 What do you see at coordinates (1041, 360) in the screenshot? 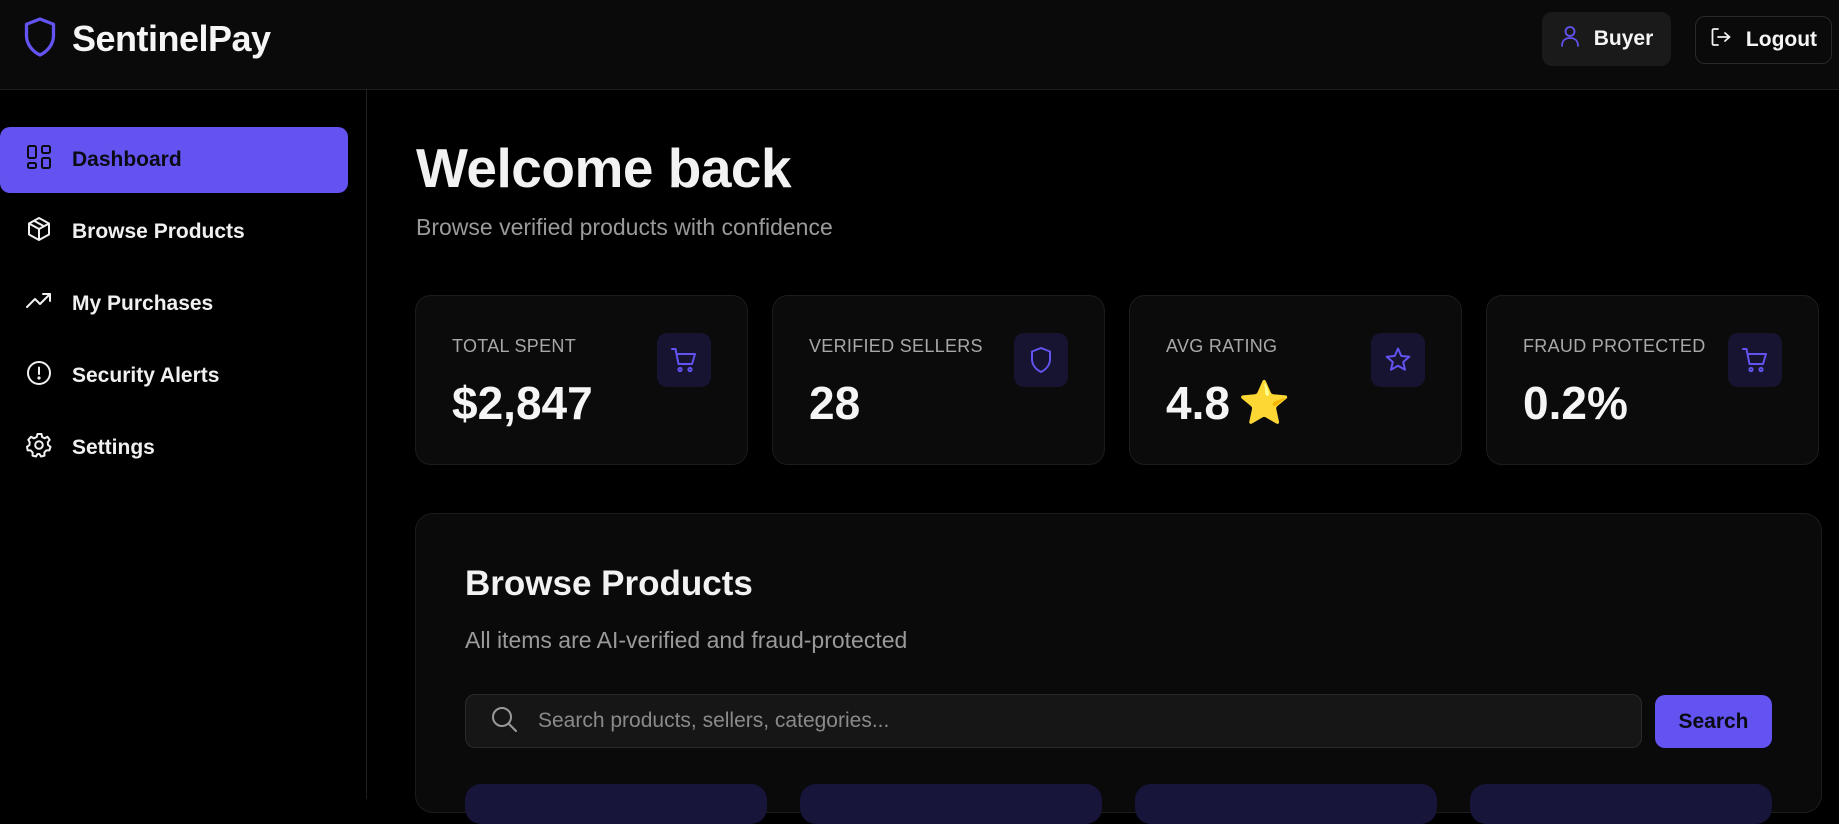
I see `shield-icon` at bounding box center [1041, 360].